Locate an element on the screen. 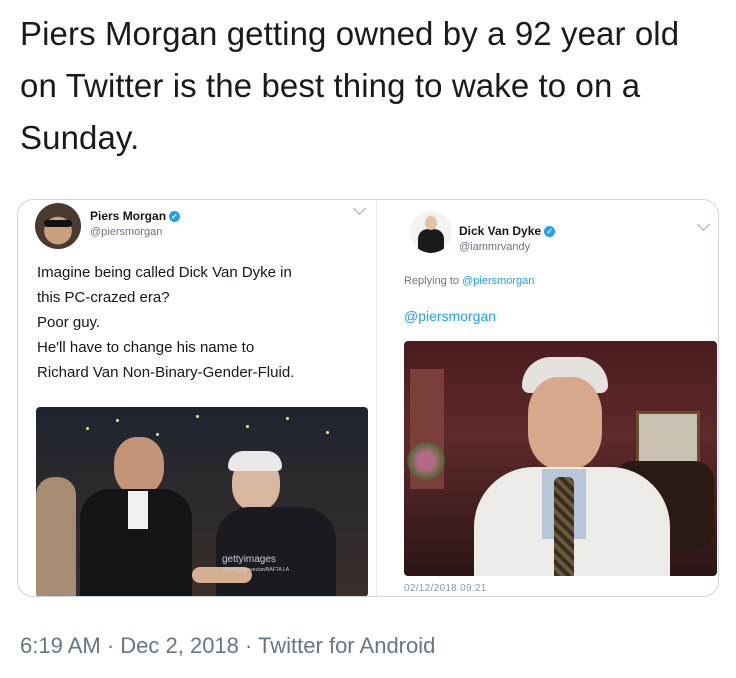 This screenshot has width=736, height=678. dvd-name-block: Dick Van Dyke ✓ @iammrvandy is located at coordinates (507, 237).